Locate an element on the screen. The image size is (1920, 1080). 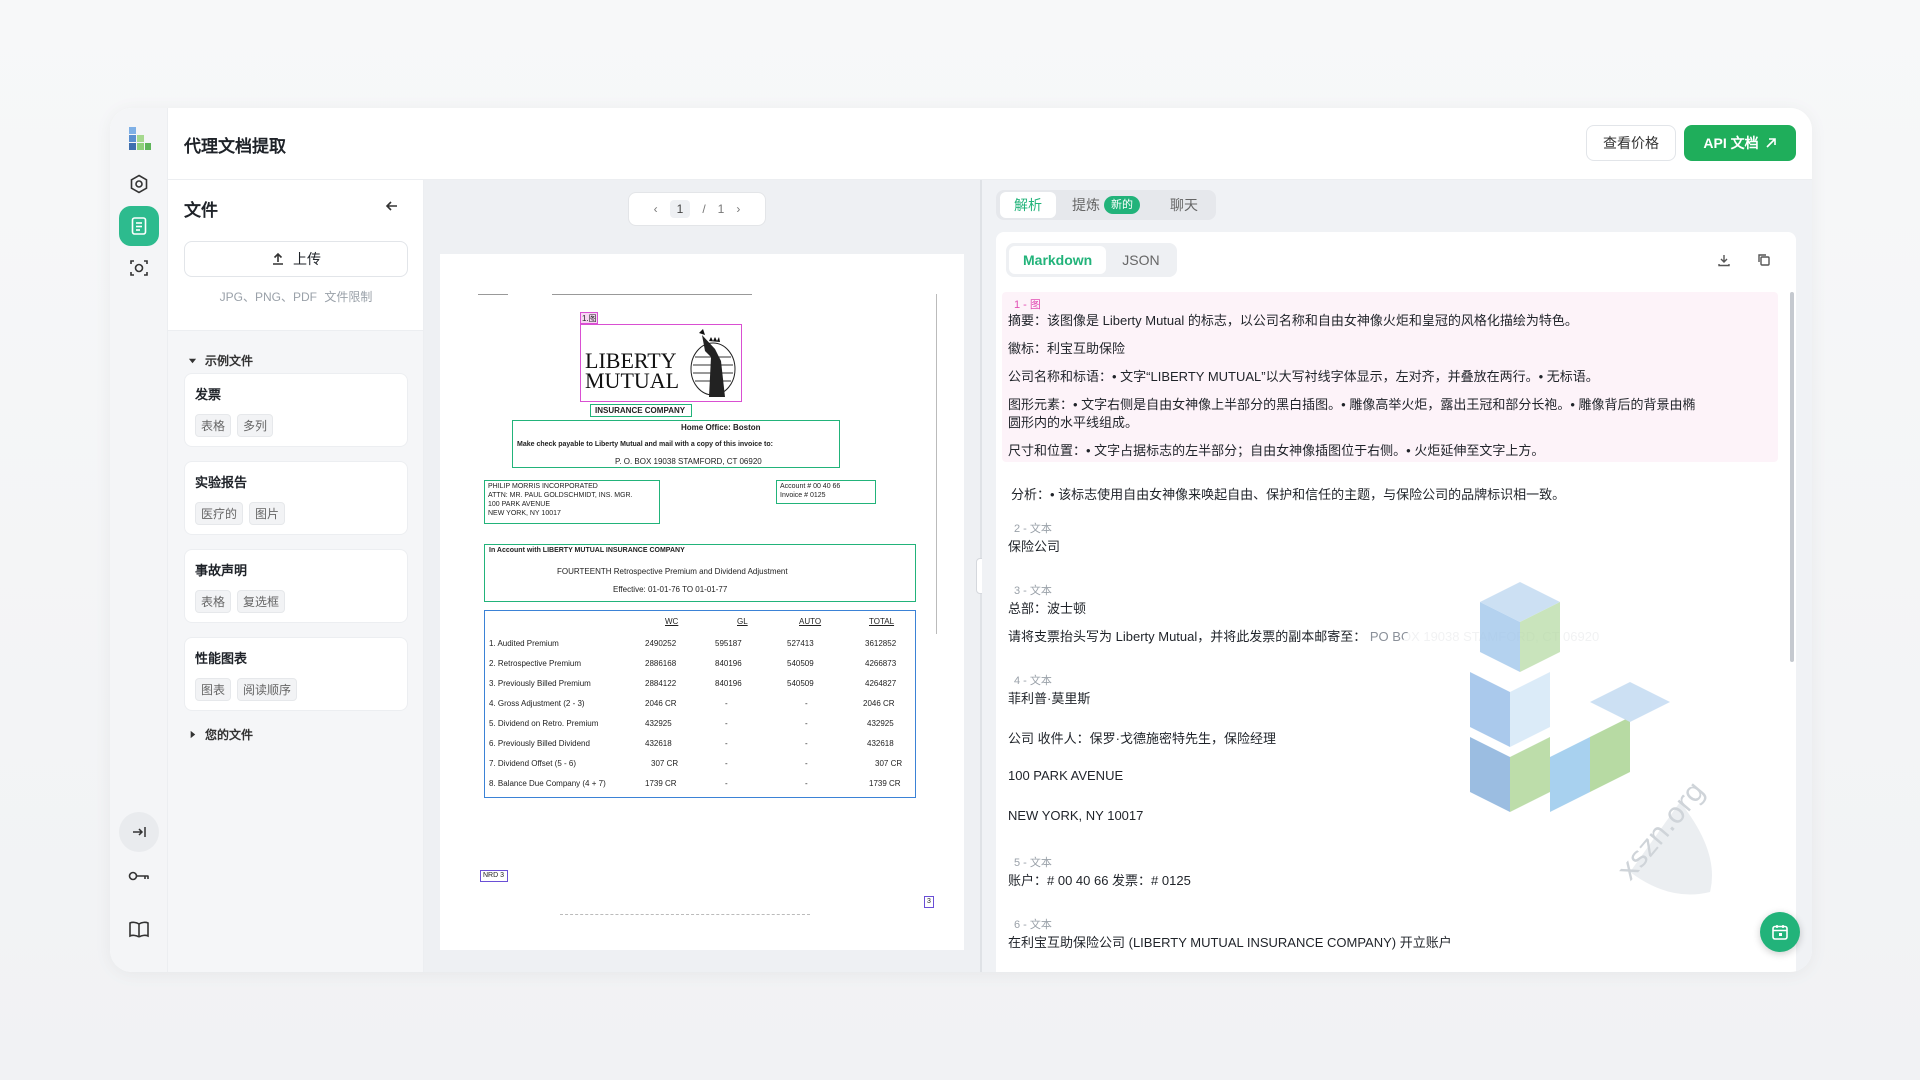
text-block-2: 保险公司 is located at coordinates (1034, 545).